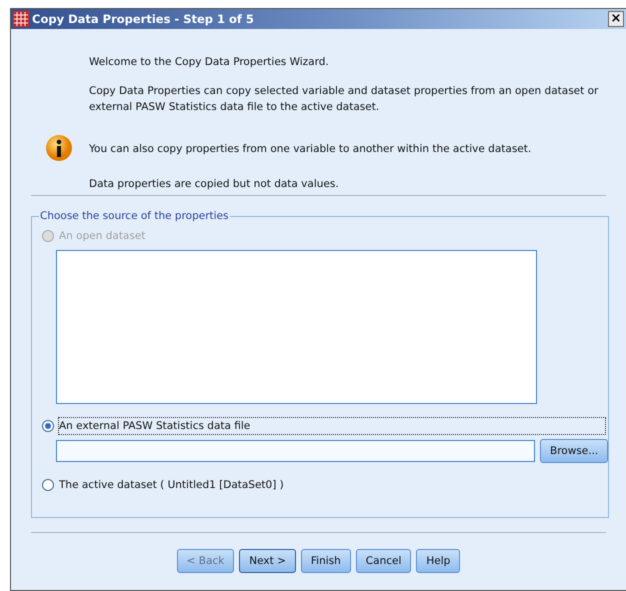 The width and height of the screenshot is (626, 591). I want to click on group-legend: Choose the source of the properties, so click(134, 216).